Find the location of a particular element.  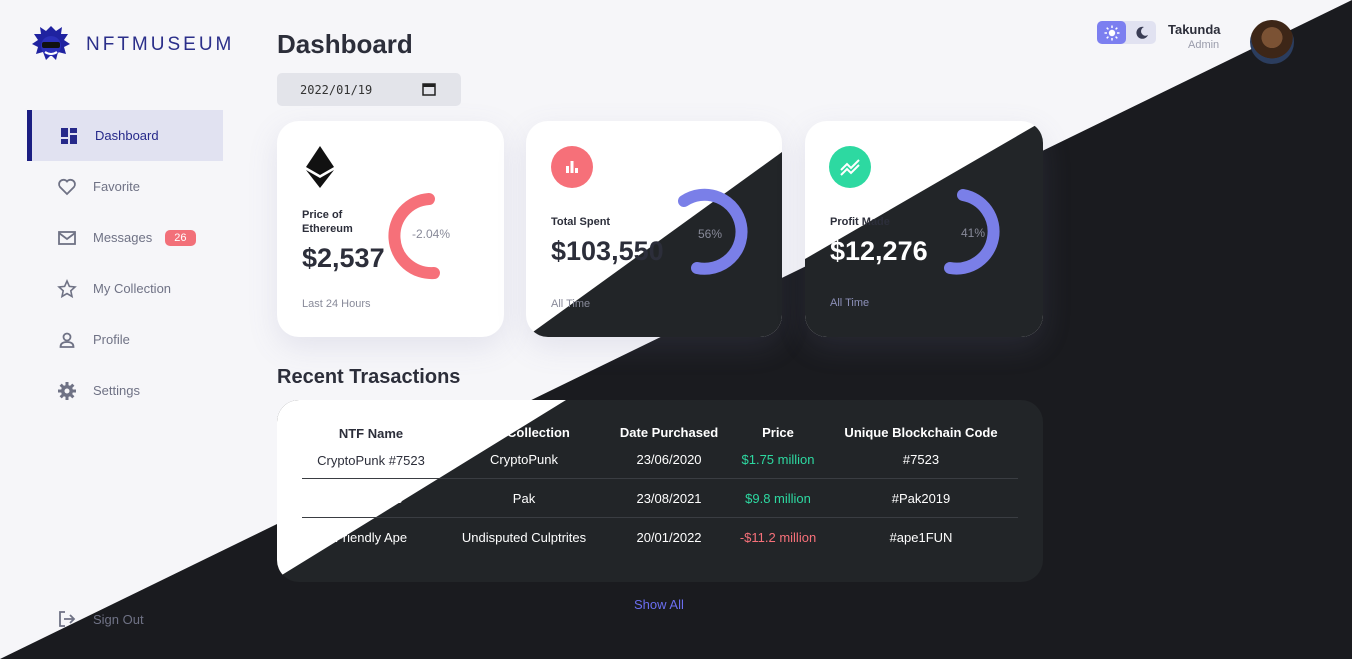

date-picker-input: 2022/01/19 is located at coordinates (369, 89).